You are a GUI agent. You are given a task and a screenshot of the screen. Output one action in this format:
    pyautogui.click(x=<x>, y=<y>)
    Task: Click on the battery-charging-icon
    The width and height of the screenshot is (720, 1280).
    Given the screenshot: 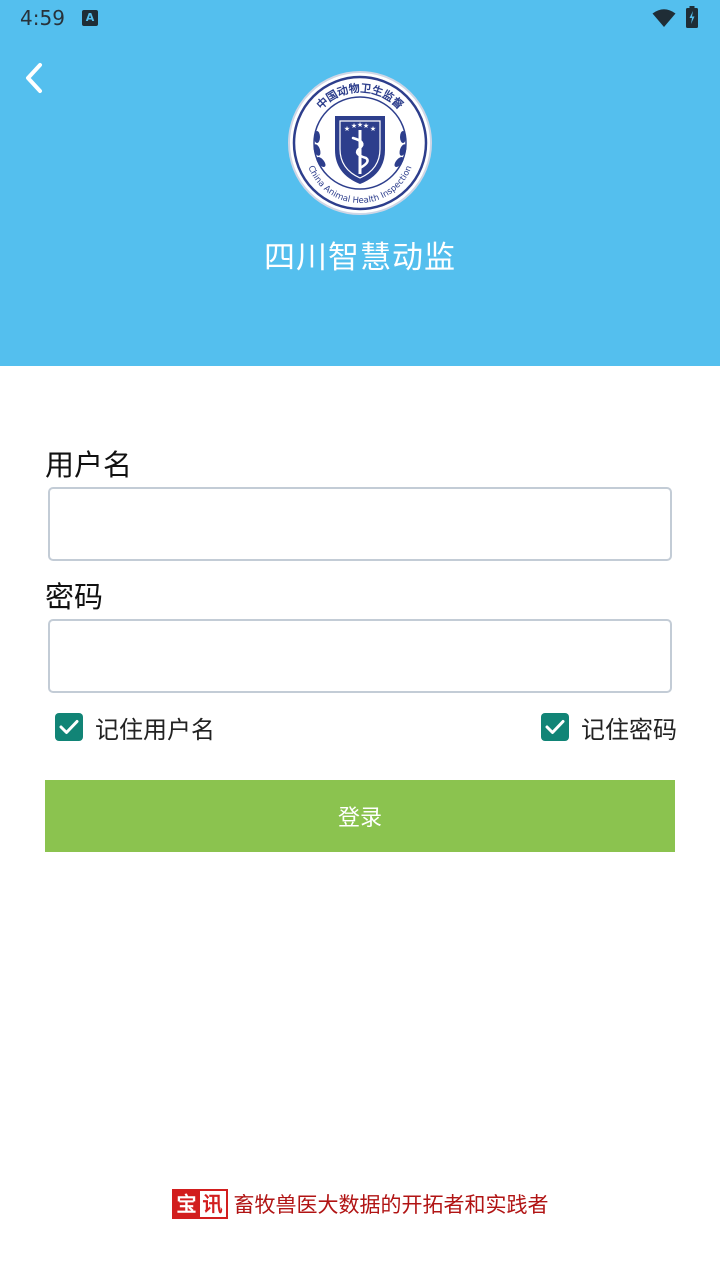 What is the action you would take?
    pyautogui.click(x=692, y=17)
    